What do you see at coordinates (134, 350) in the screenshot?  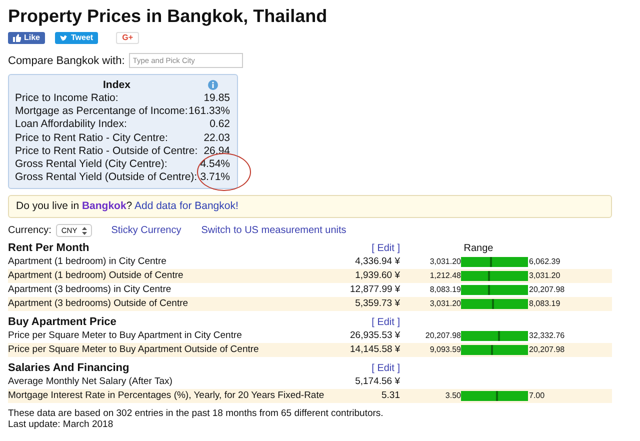 I see `row-label: Price per Square Meter to Buy Apartment Outside of Centre` at bounding box center [134, 350].